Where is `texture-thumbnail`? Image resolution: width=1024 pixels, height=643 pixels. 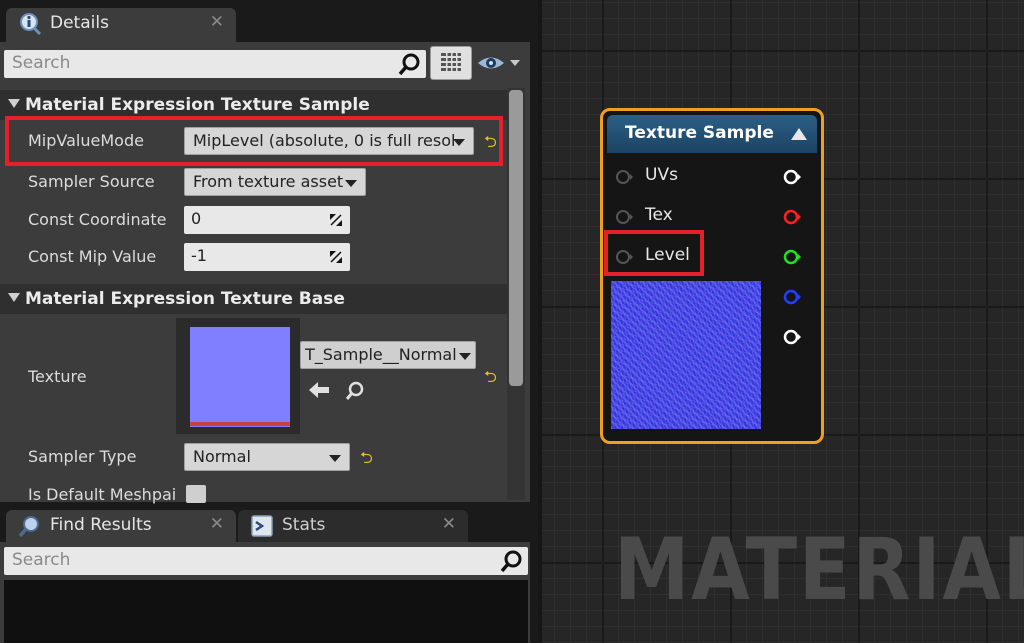
texture-thumbnail is located at coordinates (240, 377).